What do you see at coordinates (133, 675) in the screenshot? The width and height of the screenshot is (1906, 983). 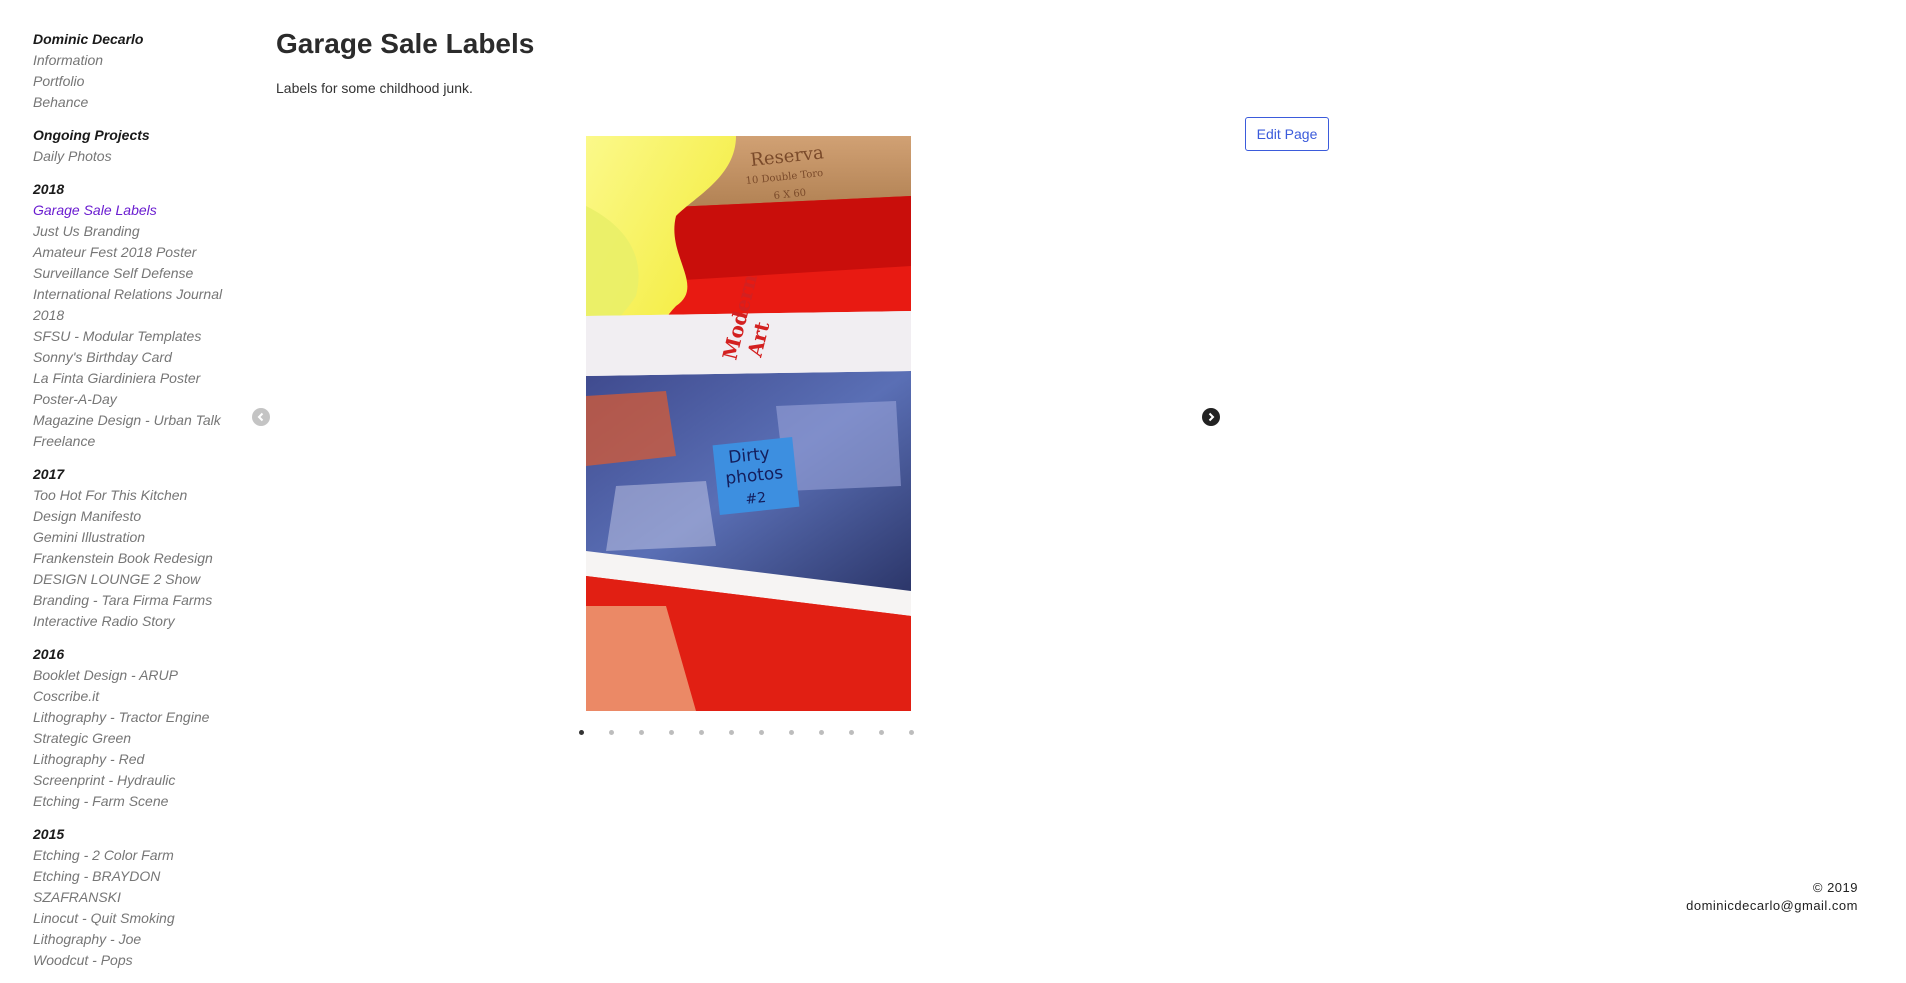 I see `sidebar-project-link: Booklet Design - ARUP` at bounding box center [133, 675].